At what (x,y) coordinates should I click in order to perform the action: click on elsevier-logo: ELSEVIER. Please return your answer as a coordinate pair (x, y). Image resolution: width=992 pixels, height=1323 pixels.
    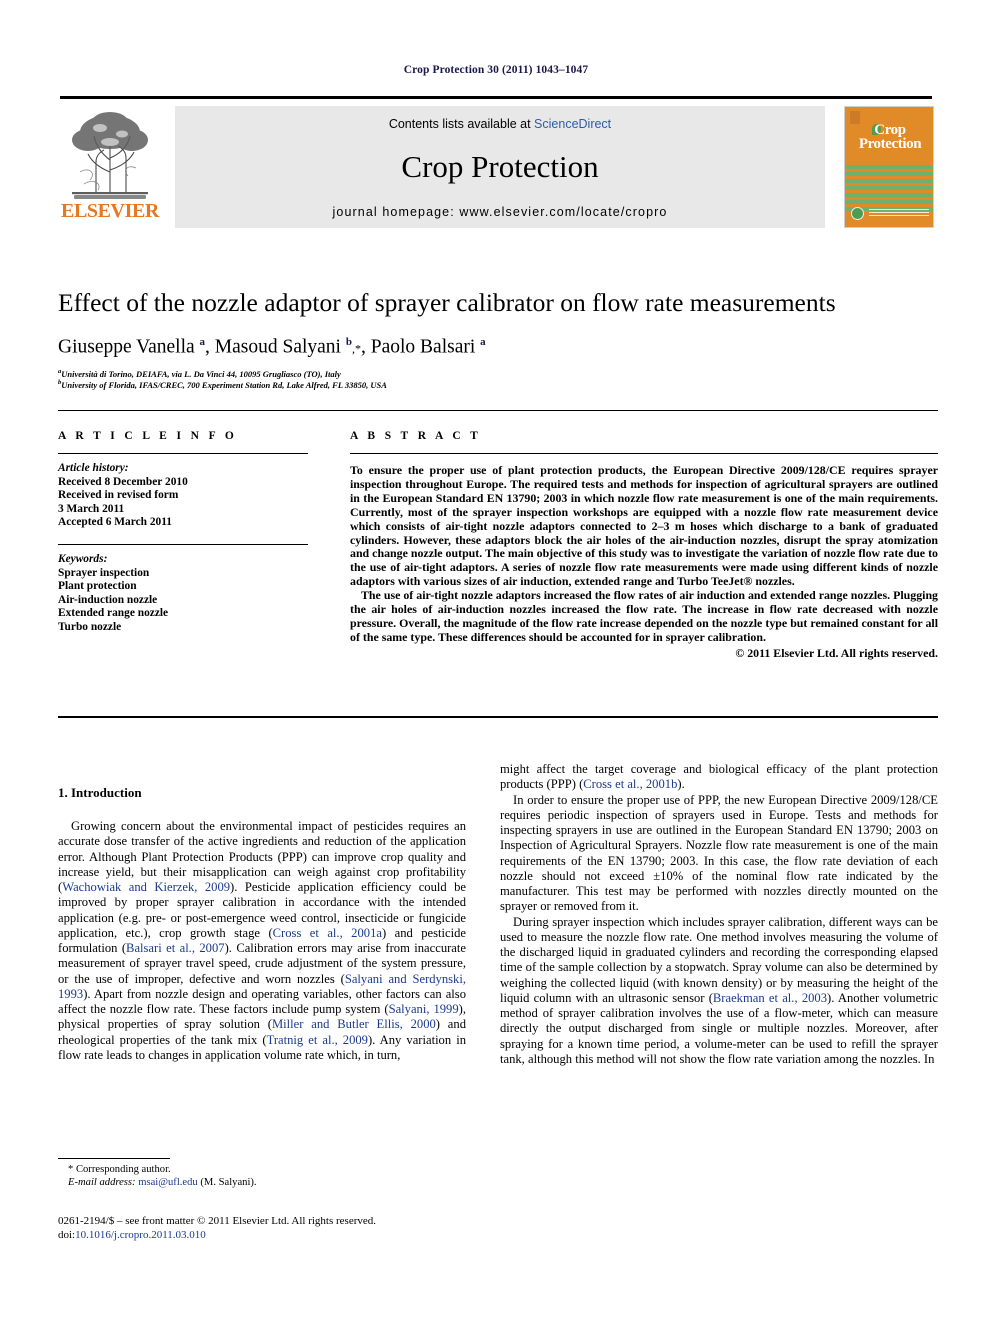
    Looking at the image, I should click on (110, 167).